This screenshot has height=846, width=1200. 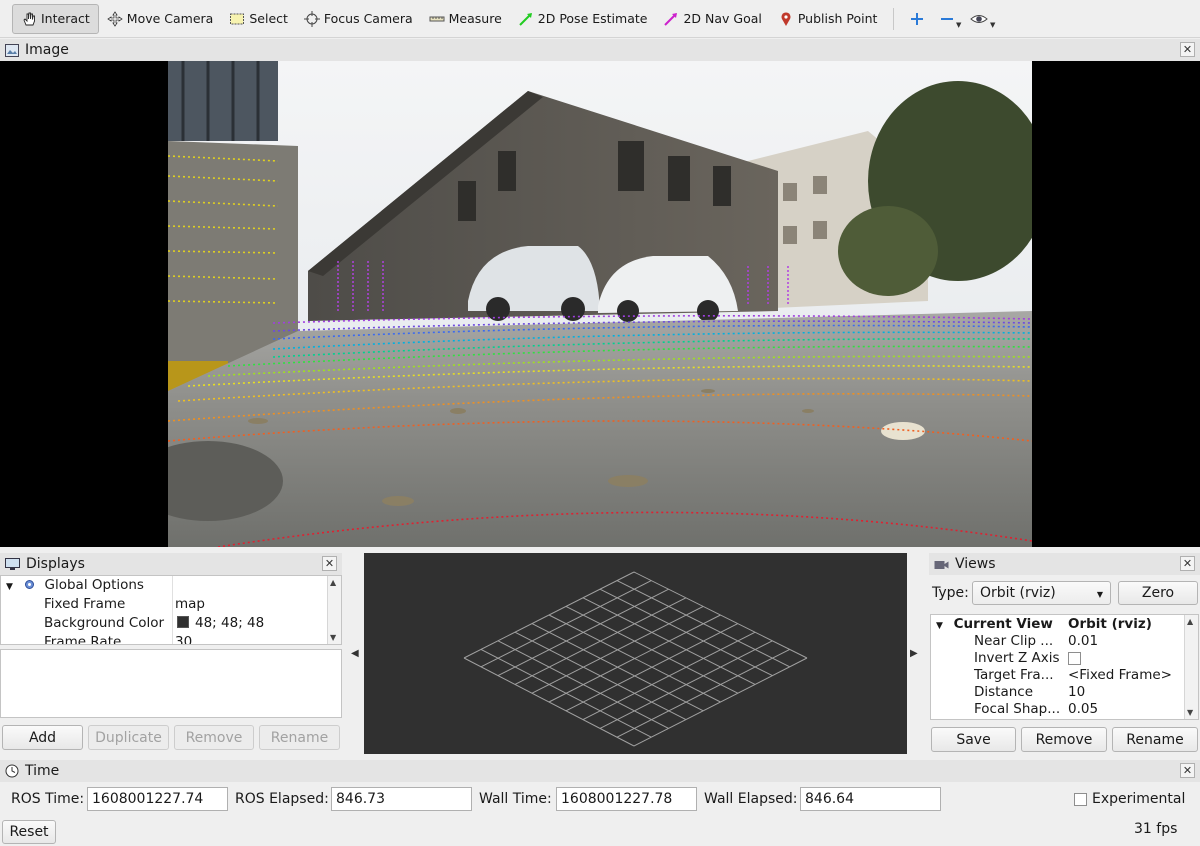 I want to click on global-options-label: Global Options, so click(x=94, y=585).